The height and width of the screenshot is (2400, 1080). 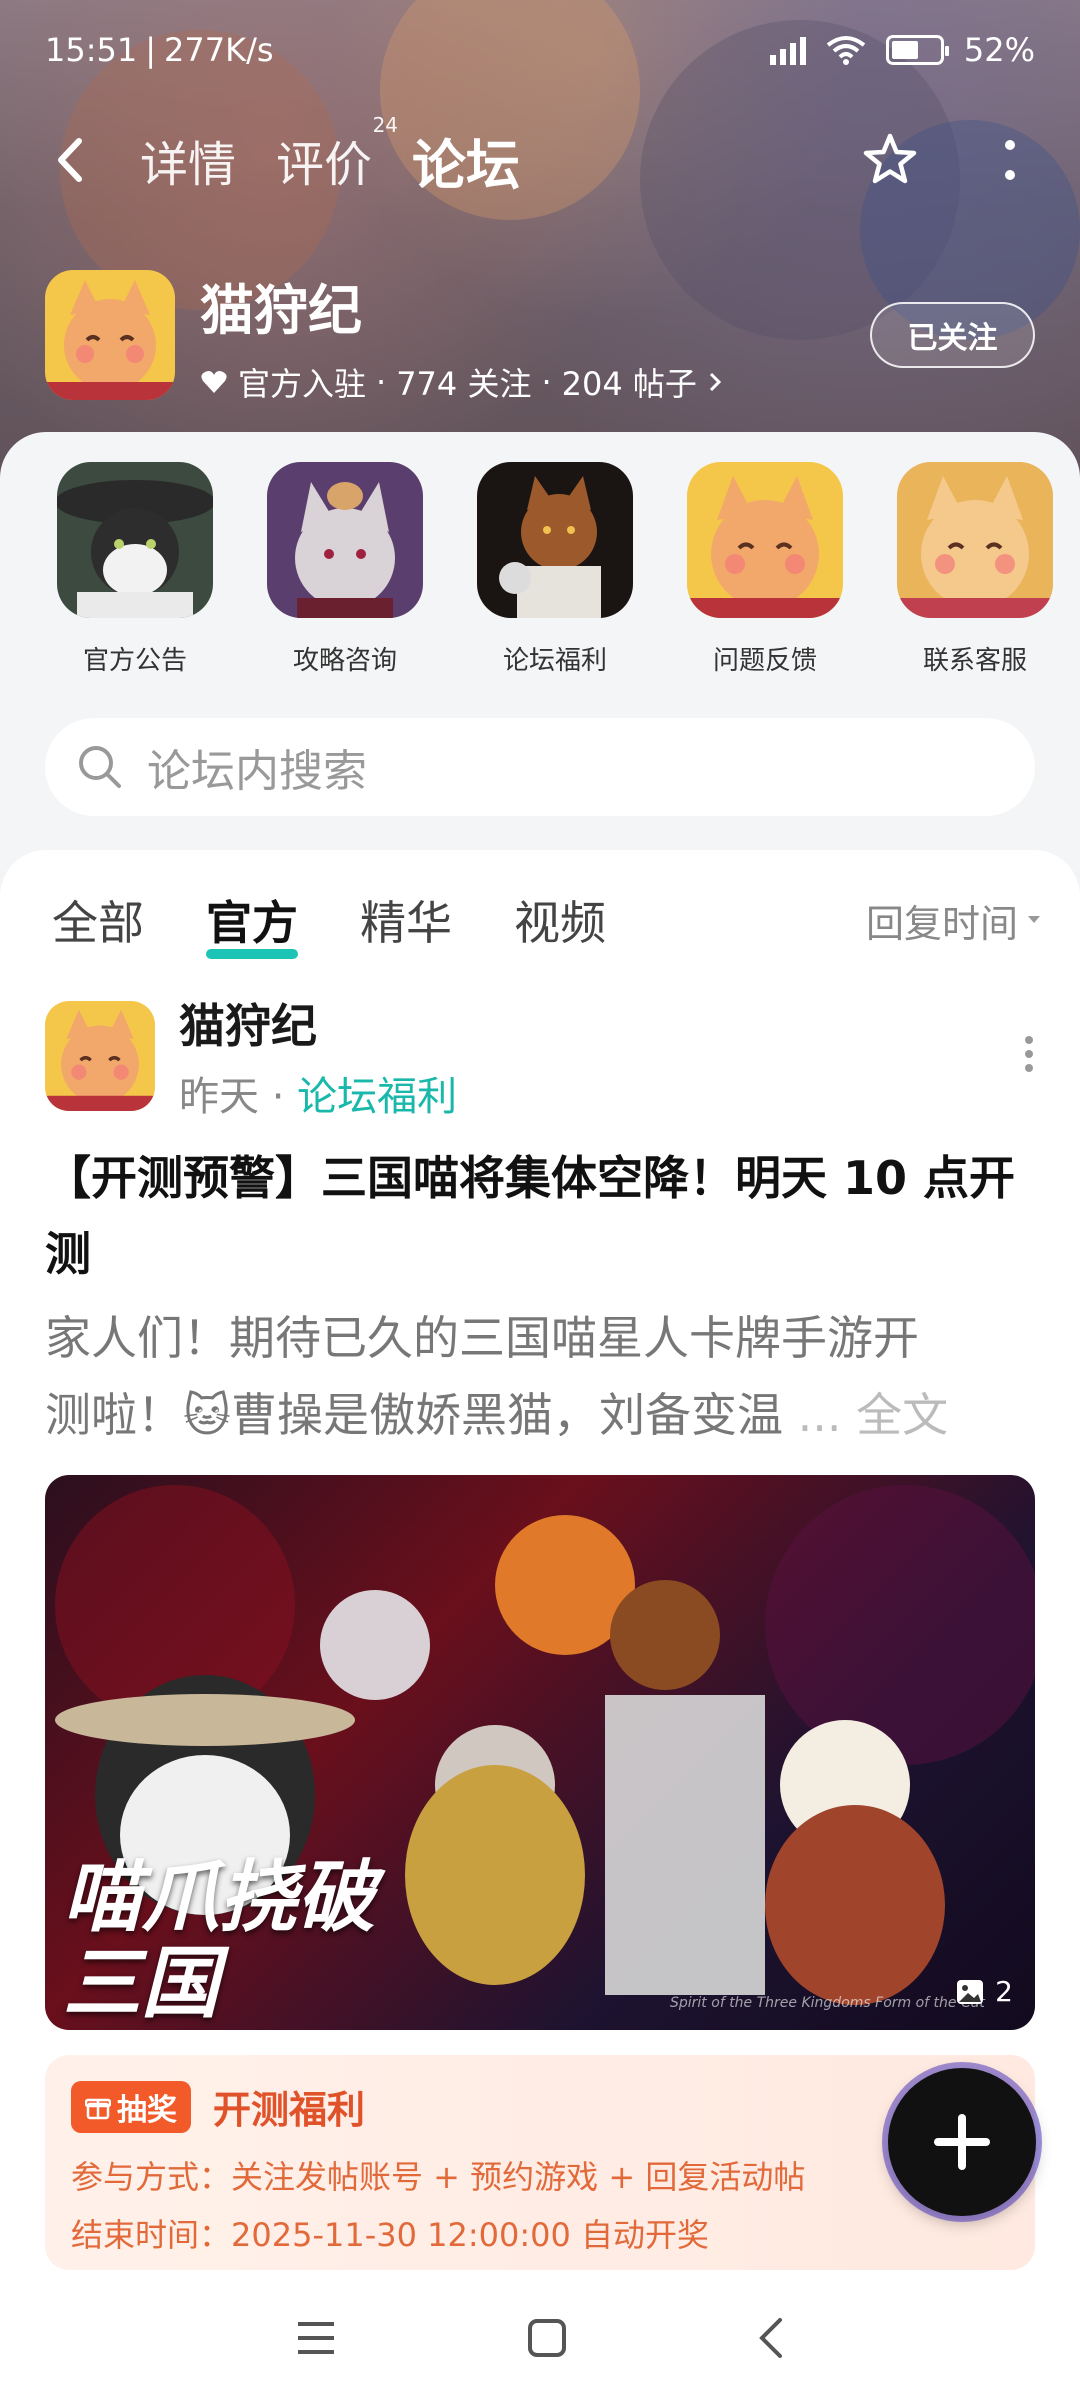 What do you see at coordinates (100, 767) in the screenshot?
I see `search-icon` at bounding box center [100, 767].